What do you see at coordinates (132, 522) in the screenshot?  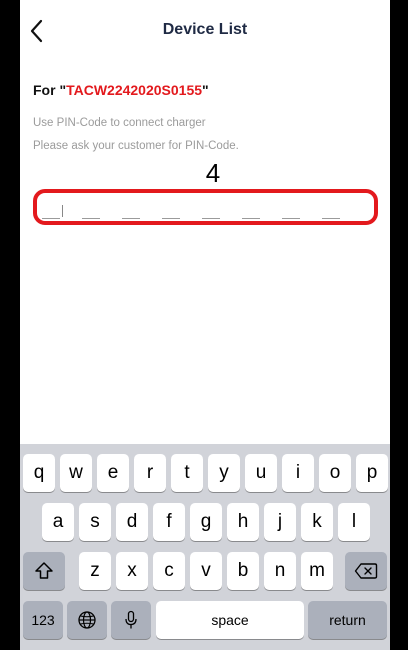 I see `key-d: d` at bounding box center [132, 522].